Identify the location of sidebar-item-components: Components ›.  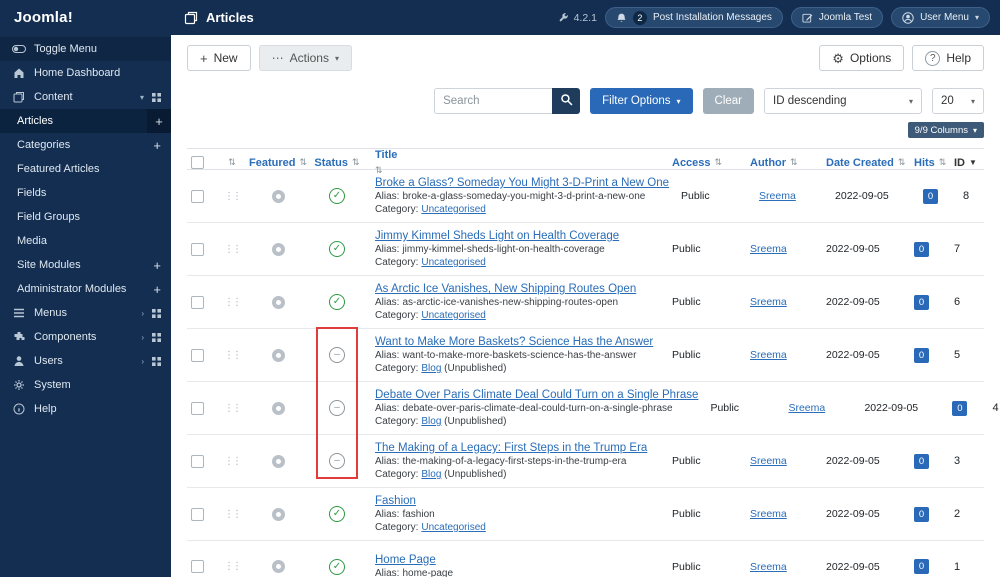
(85, 337).